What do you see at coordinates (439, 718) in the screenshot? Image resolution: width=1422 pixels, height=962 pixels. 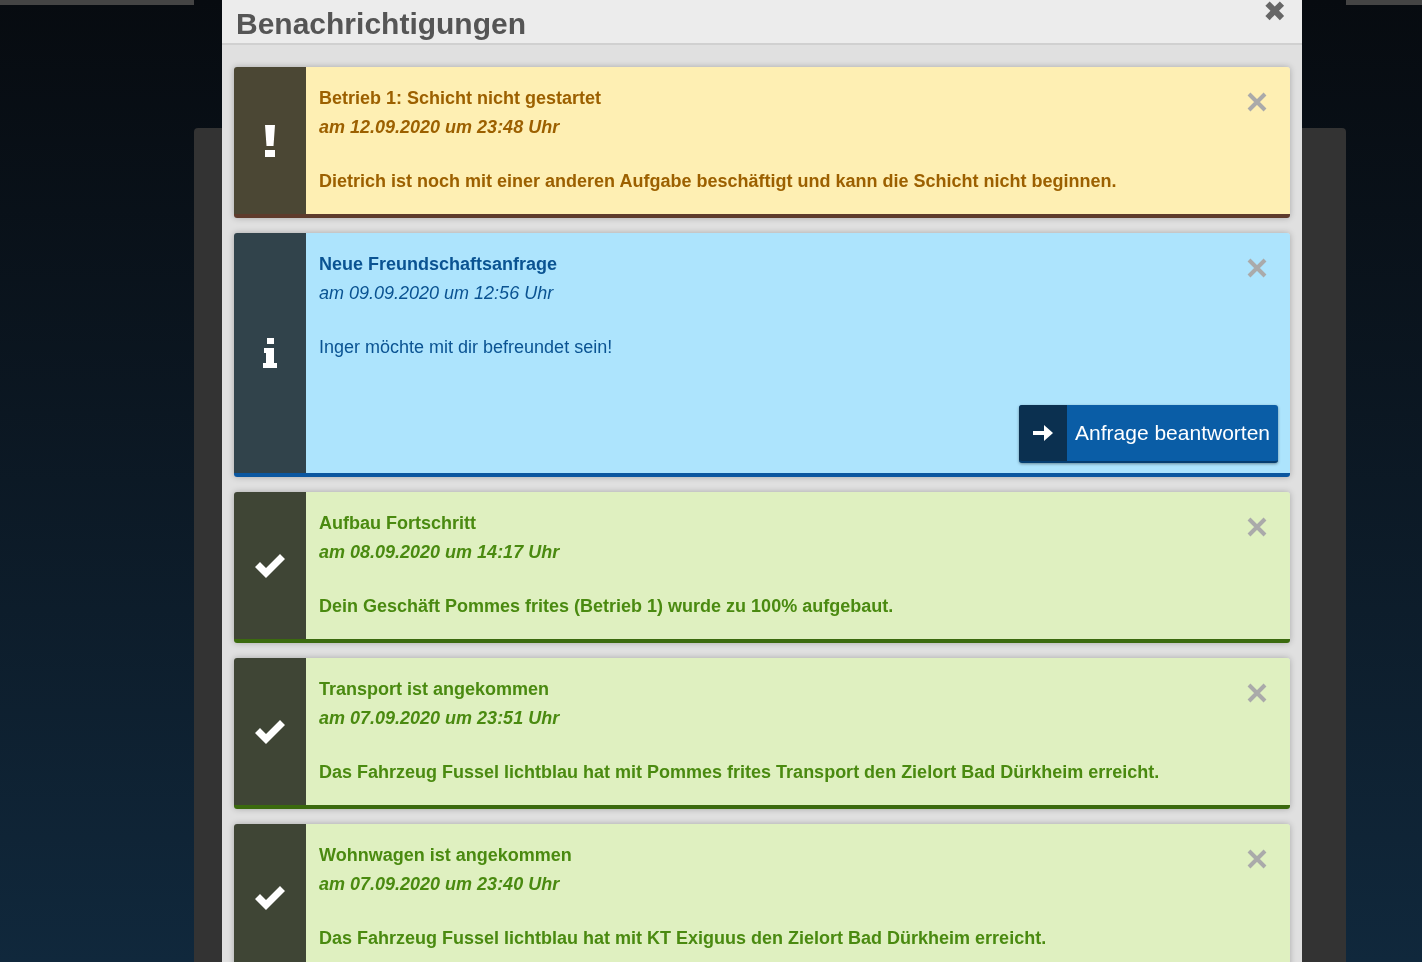 I see `notification-date: am 07.09.2020 um 23:51 Uhr` at bounding box center [439, 718].